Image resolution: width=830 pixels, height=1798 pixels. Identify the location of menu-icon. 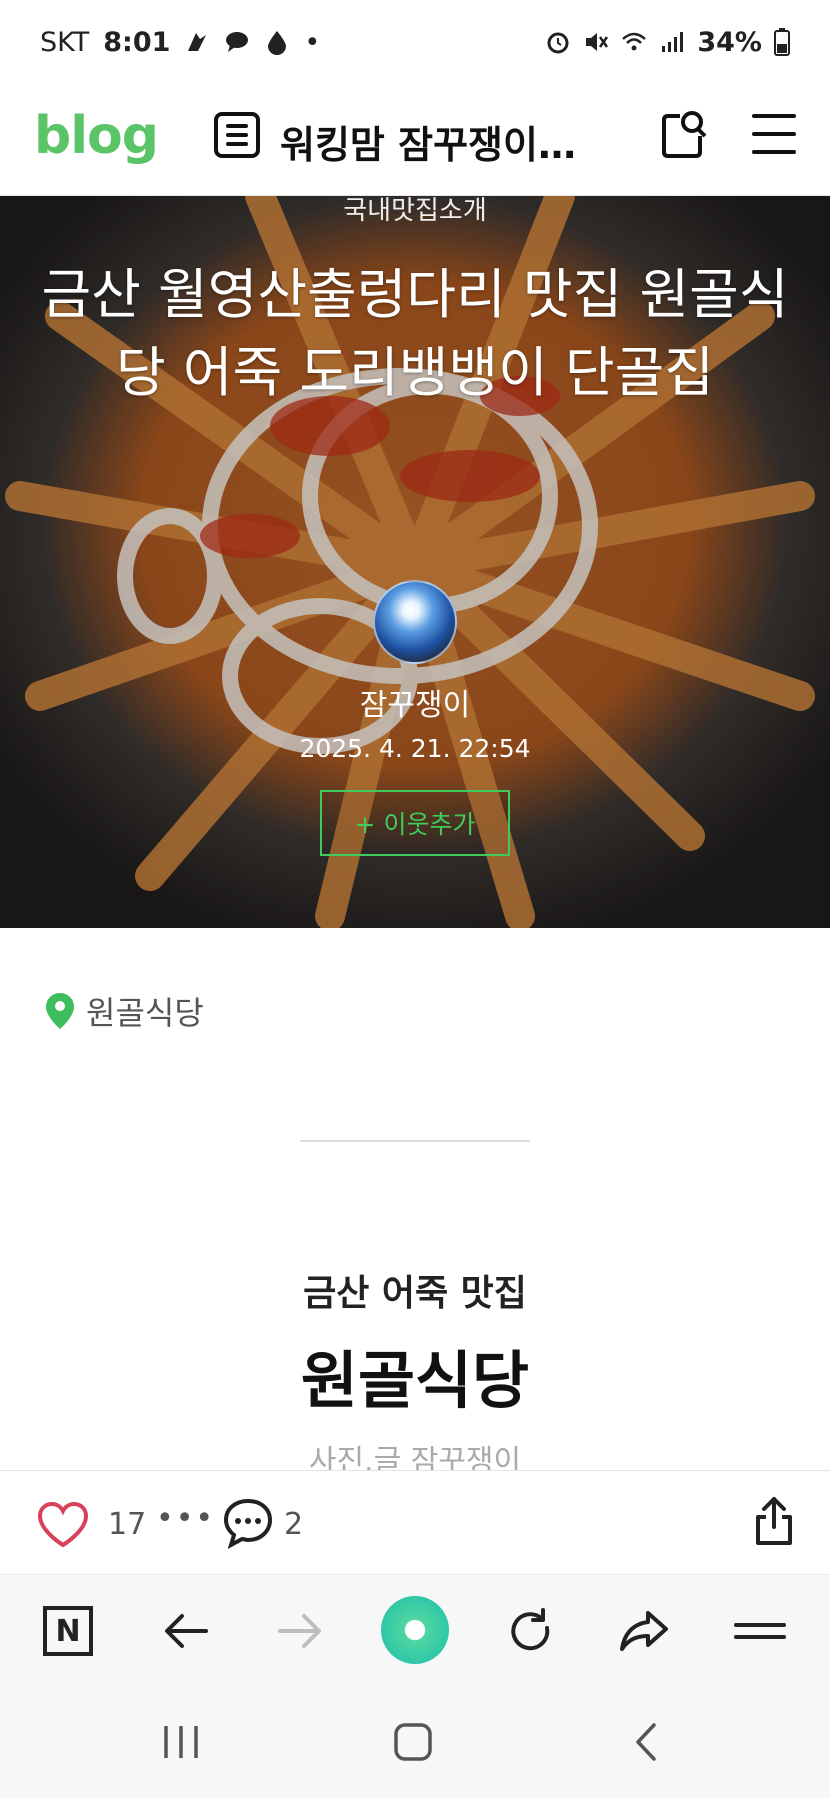
(774, 134).